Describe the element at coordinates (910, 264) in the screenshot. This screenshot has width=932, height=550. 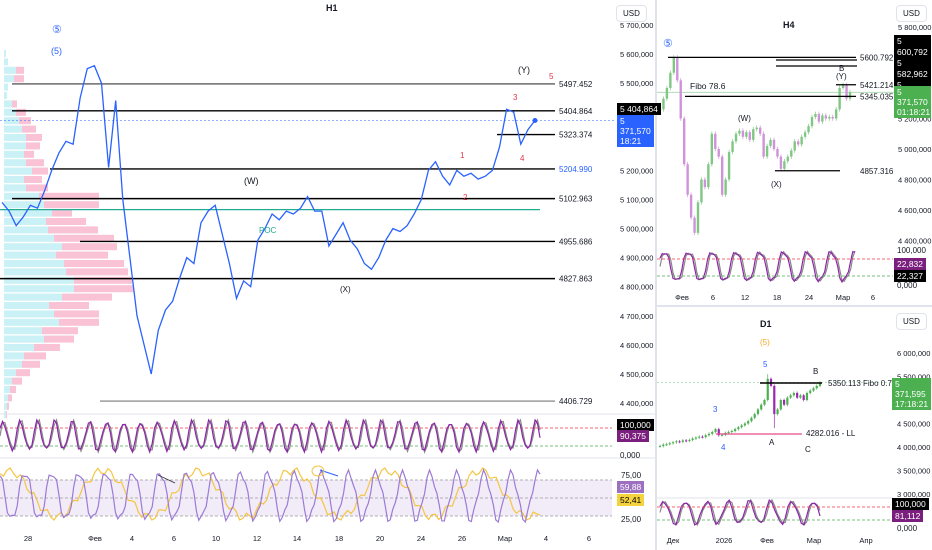
I see `h4-stoch-k-box: 22,832` at that location.